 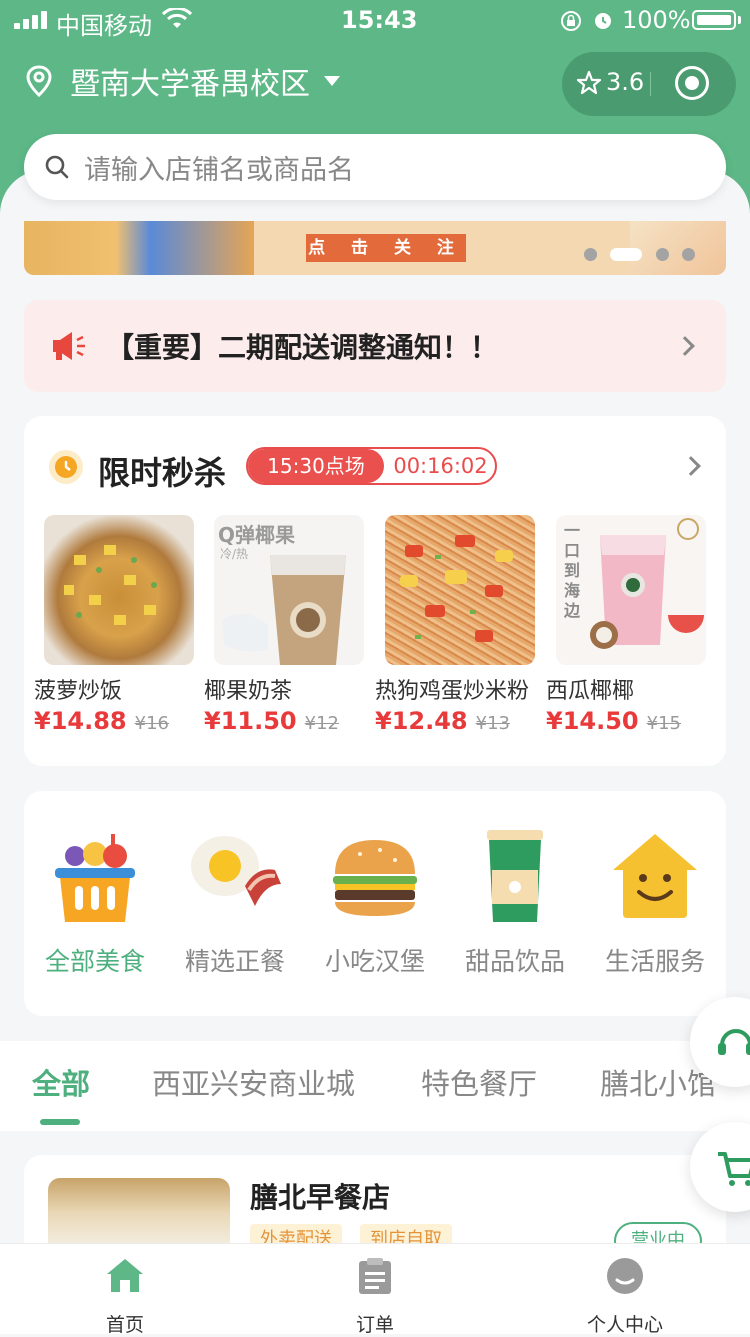 What do you see at coordinates (125, 1296) in the screenshot?
I see `nav-home: 首页` at bounding box center [125, 1296].